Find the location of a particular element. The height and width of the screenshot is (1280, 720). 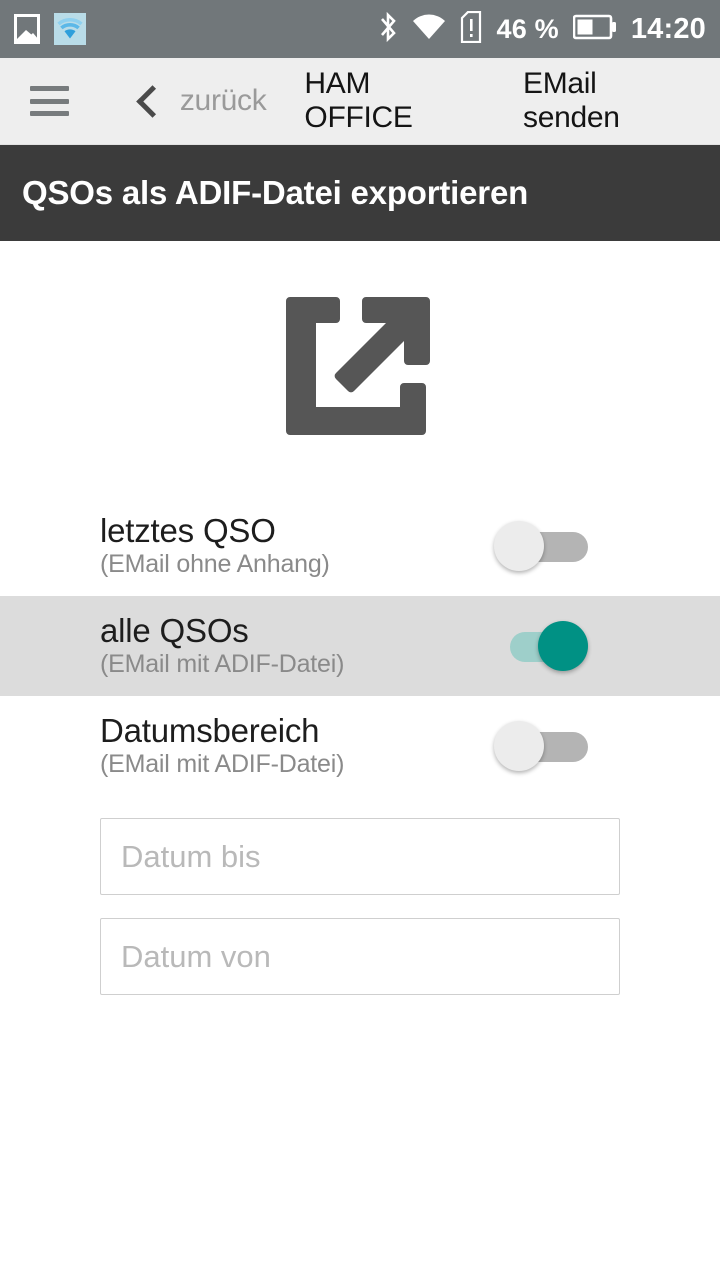

battery-percent-label: 46 % is located at coordinates (527, 28).